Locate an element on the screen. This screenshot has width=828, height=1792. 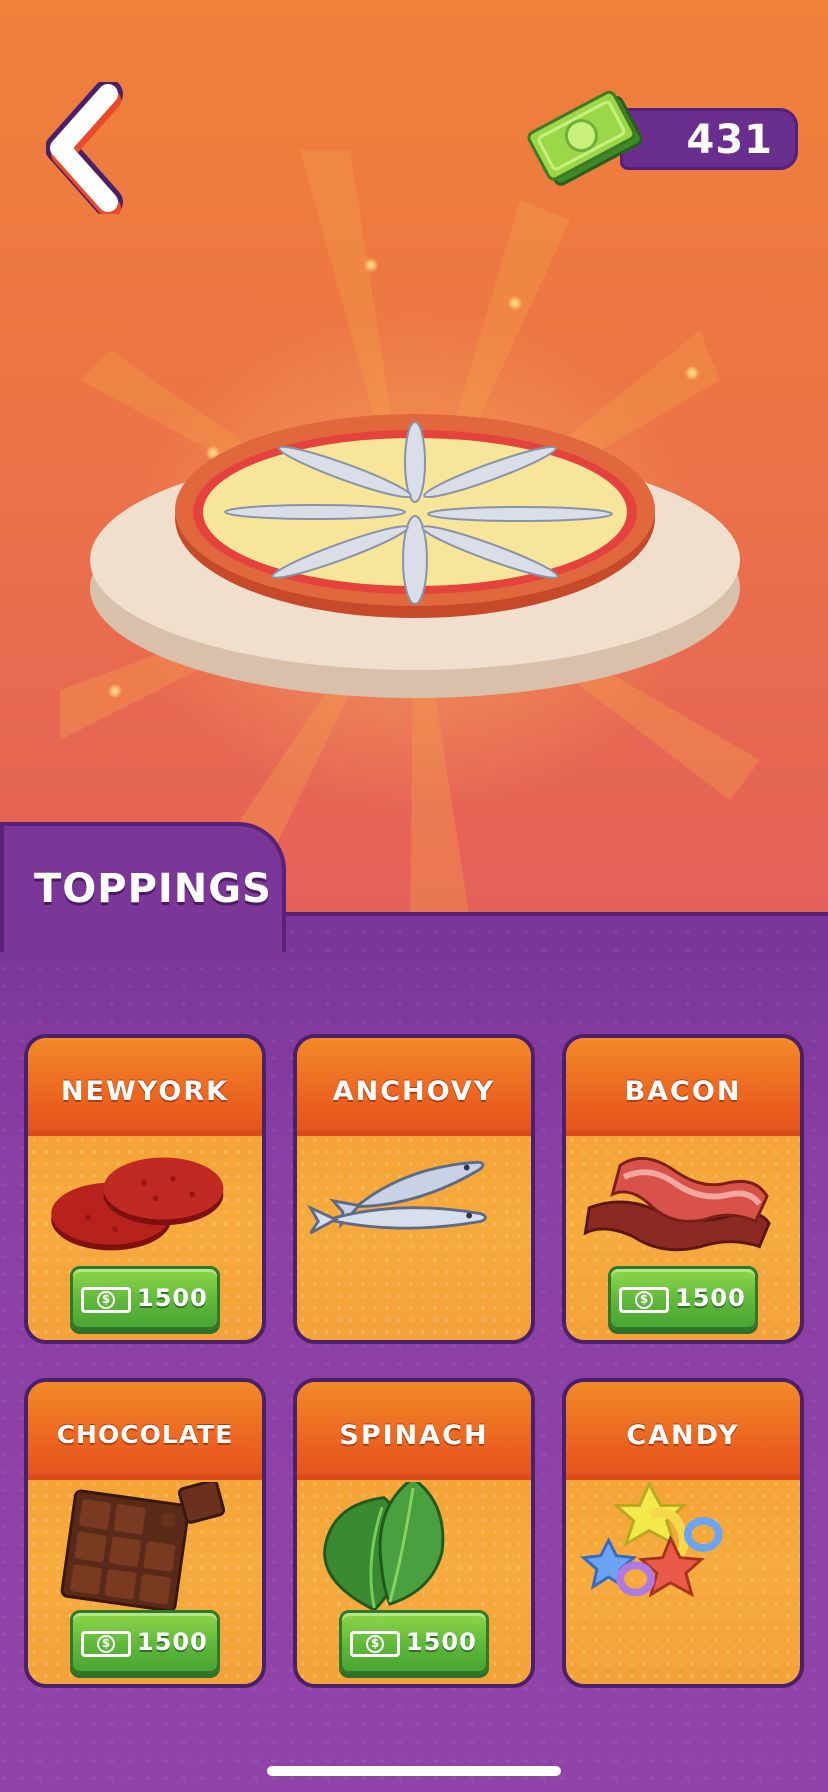
chocolate-icon is located at coordinates (143, 1547).